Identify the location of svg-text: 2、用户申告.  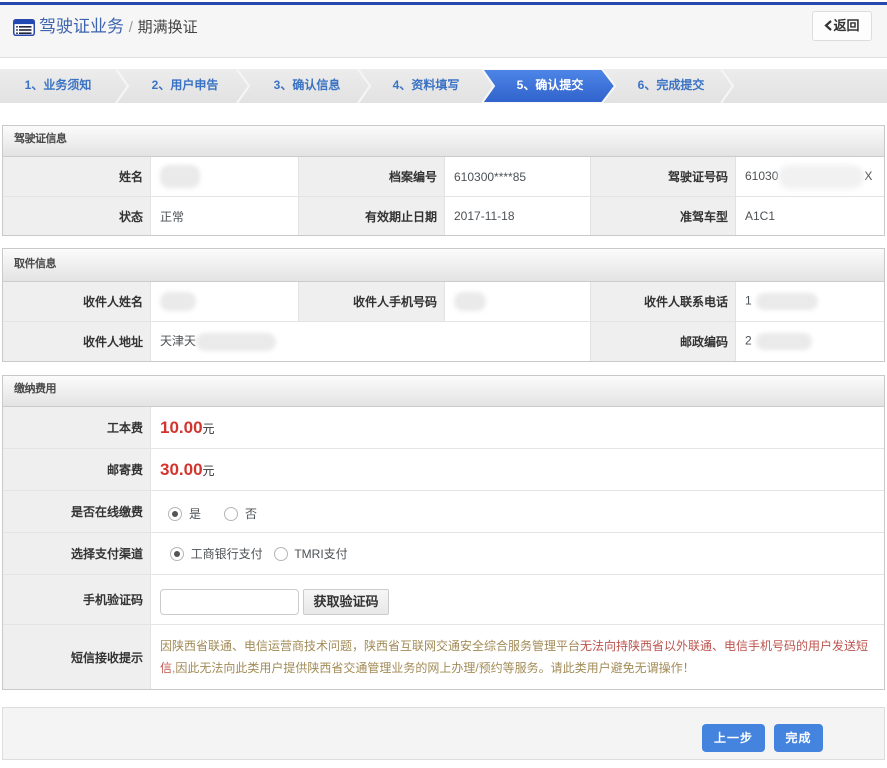
(185, 84).